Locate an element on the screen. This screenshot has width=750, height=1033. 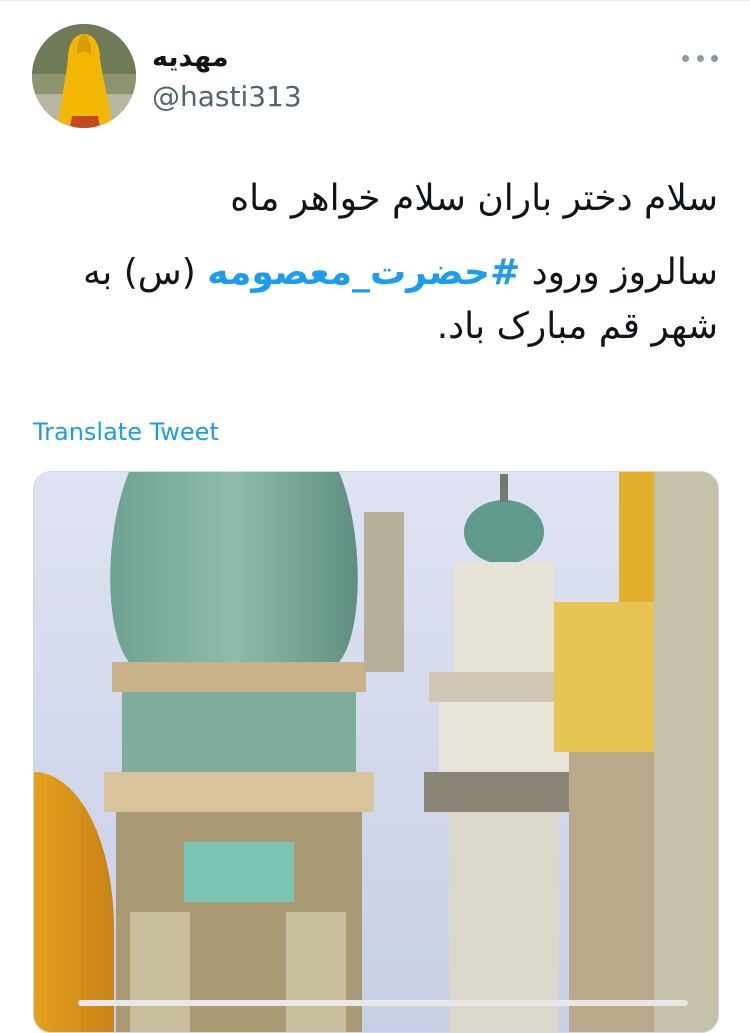
translate-tweet-link: Translate Tweet is located at coordinates (126, 432).